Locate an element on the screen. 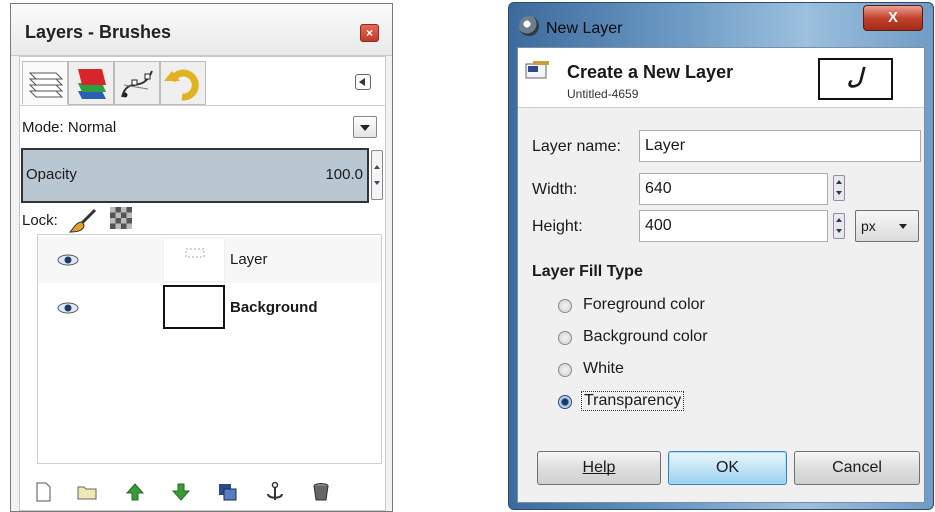 This screenshot has height=512, width=935. layer-name-input: Layer is located at coordinates (780, 146).